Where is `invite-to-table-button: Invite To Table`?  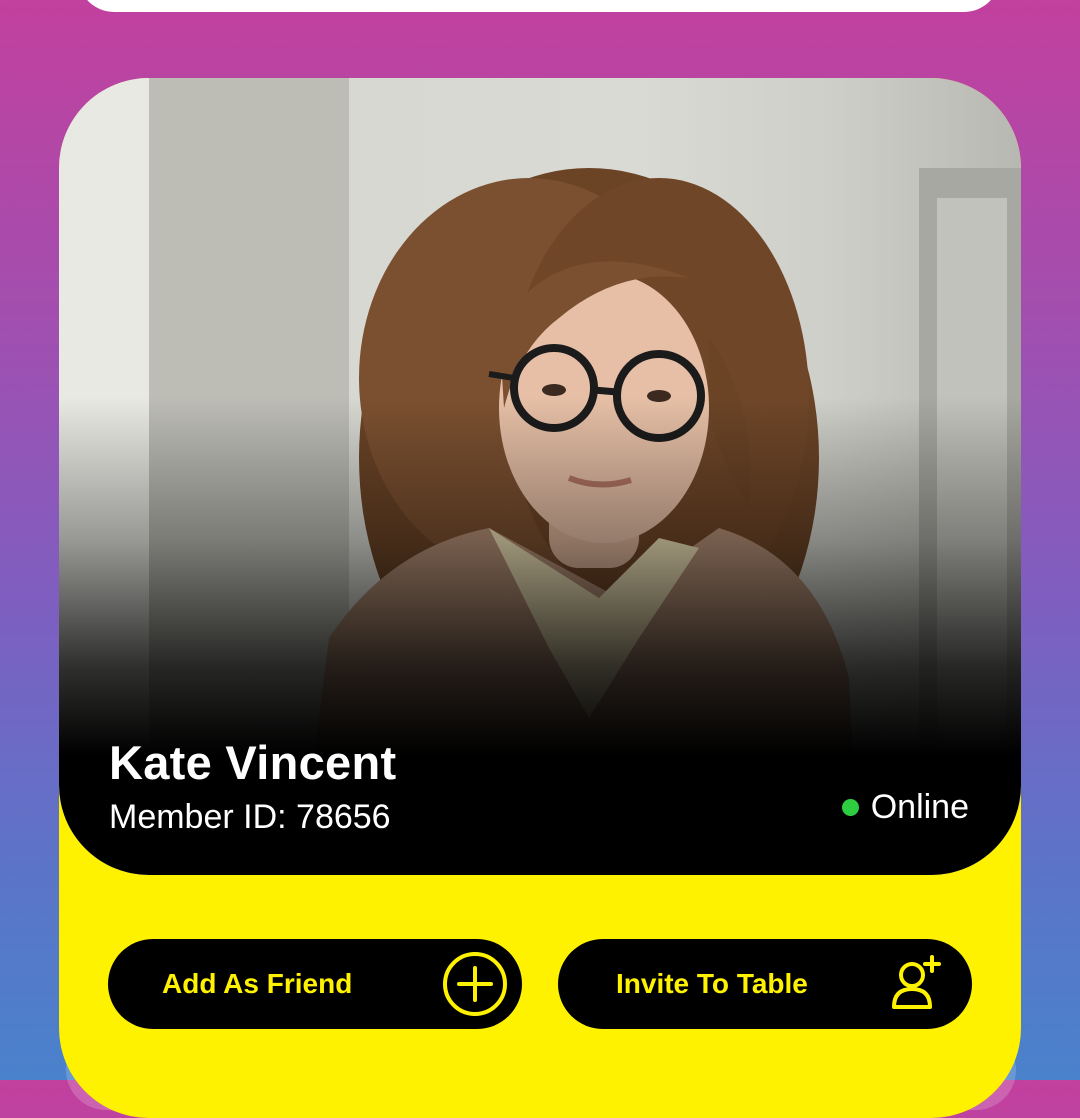 invite-to-table-button: Invite To Table is located at coordinates (765, 984).